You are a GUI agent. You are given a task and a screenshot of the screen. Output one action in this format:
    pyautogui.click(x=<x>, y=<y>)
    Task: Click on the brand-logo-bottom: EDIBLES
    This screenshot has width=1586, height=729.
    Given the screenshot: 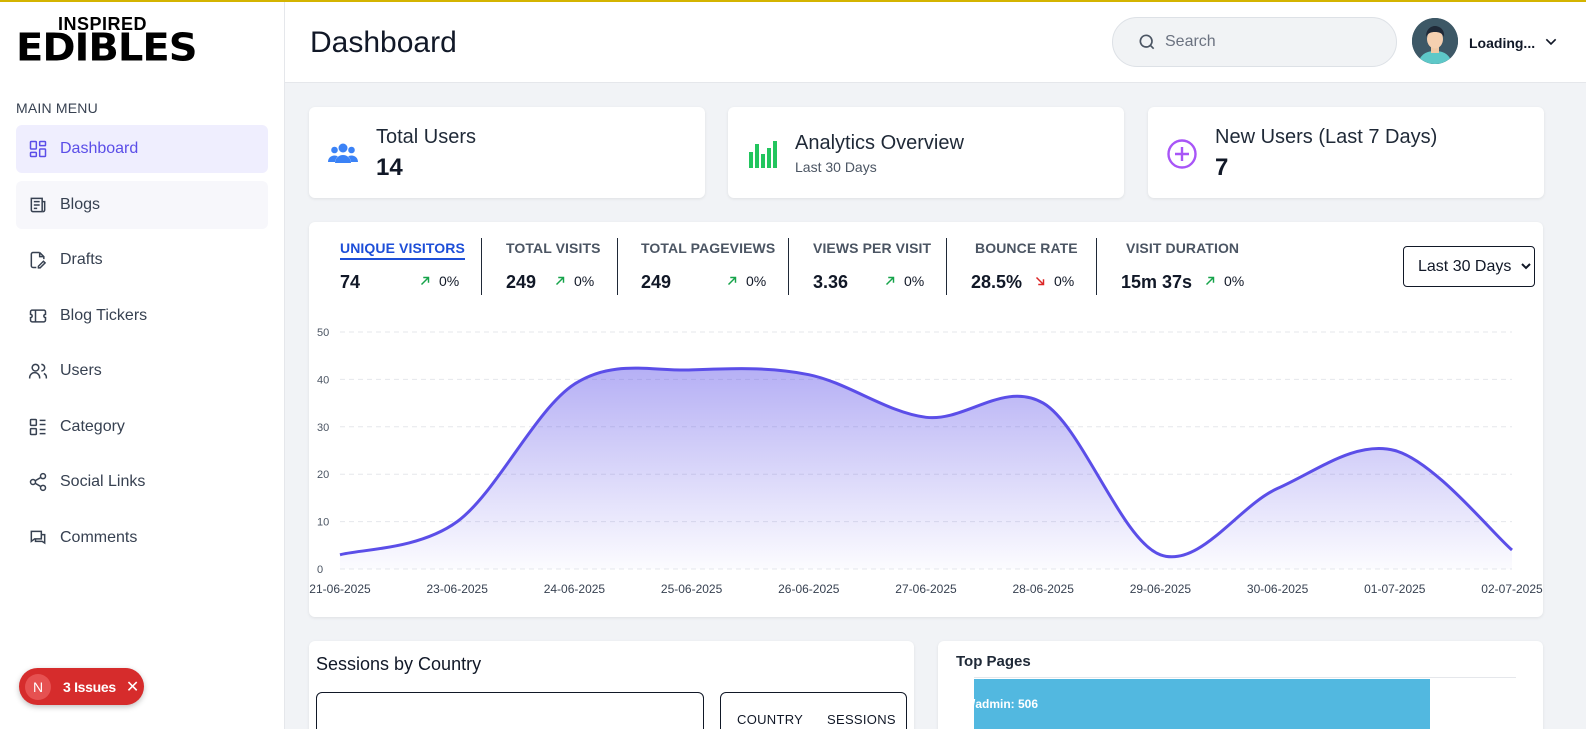 What is the action you would take?
    pyautogui.click(x=107, y=48)
    